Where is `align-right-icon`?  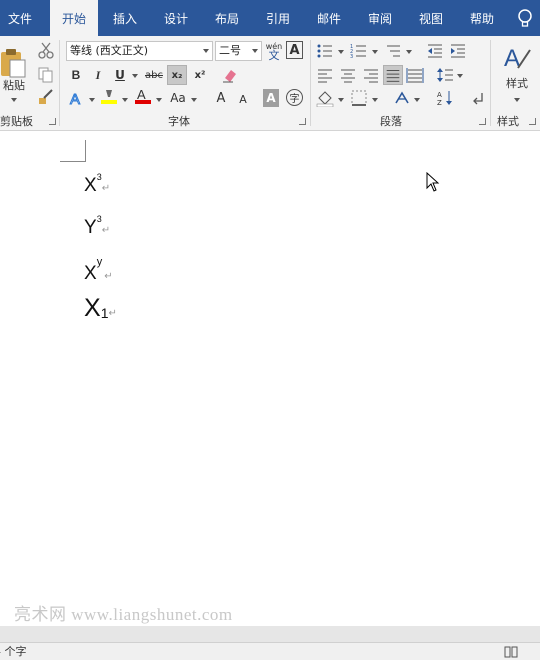
align-right-icon is located at coordinates (371, 75).